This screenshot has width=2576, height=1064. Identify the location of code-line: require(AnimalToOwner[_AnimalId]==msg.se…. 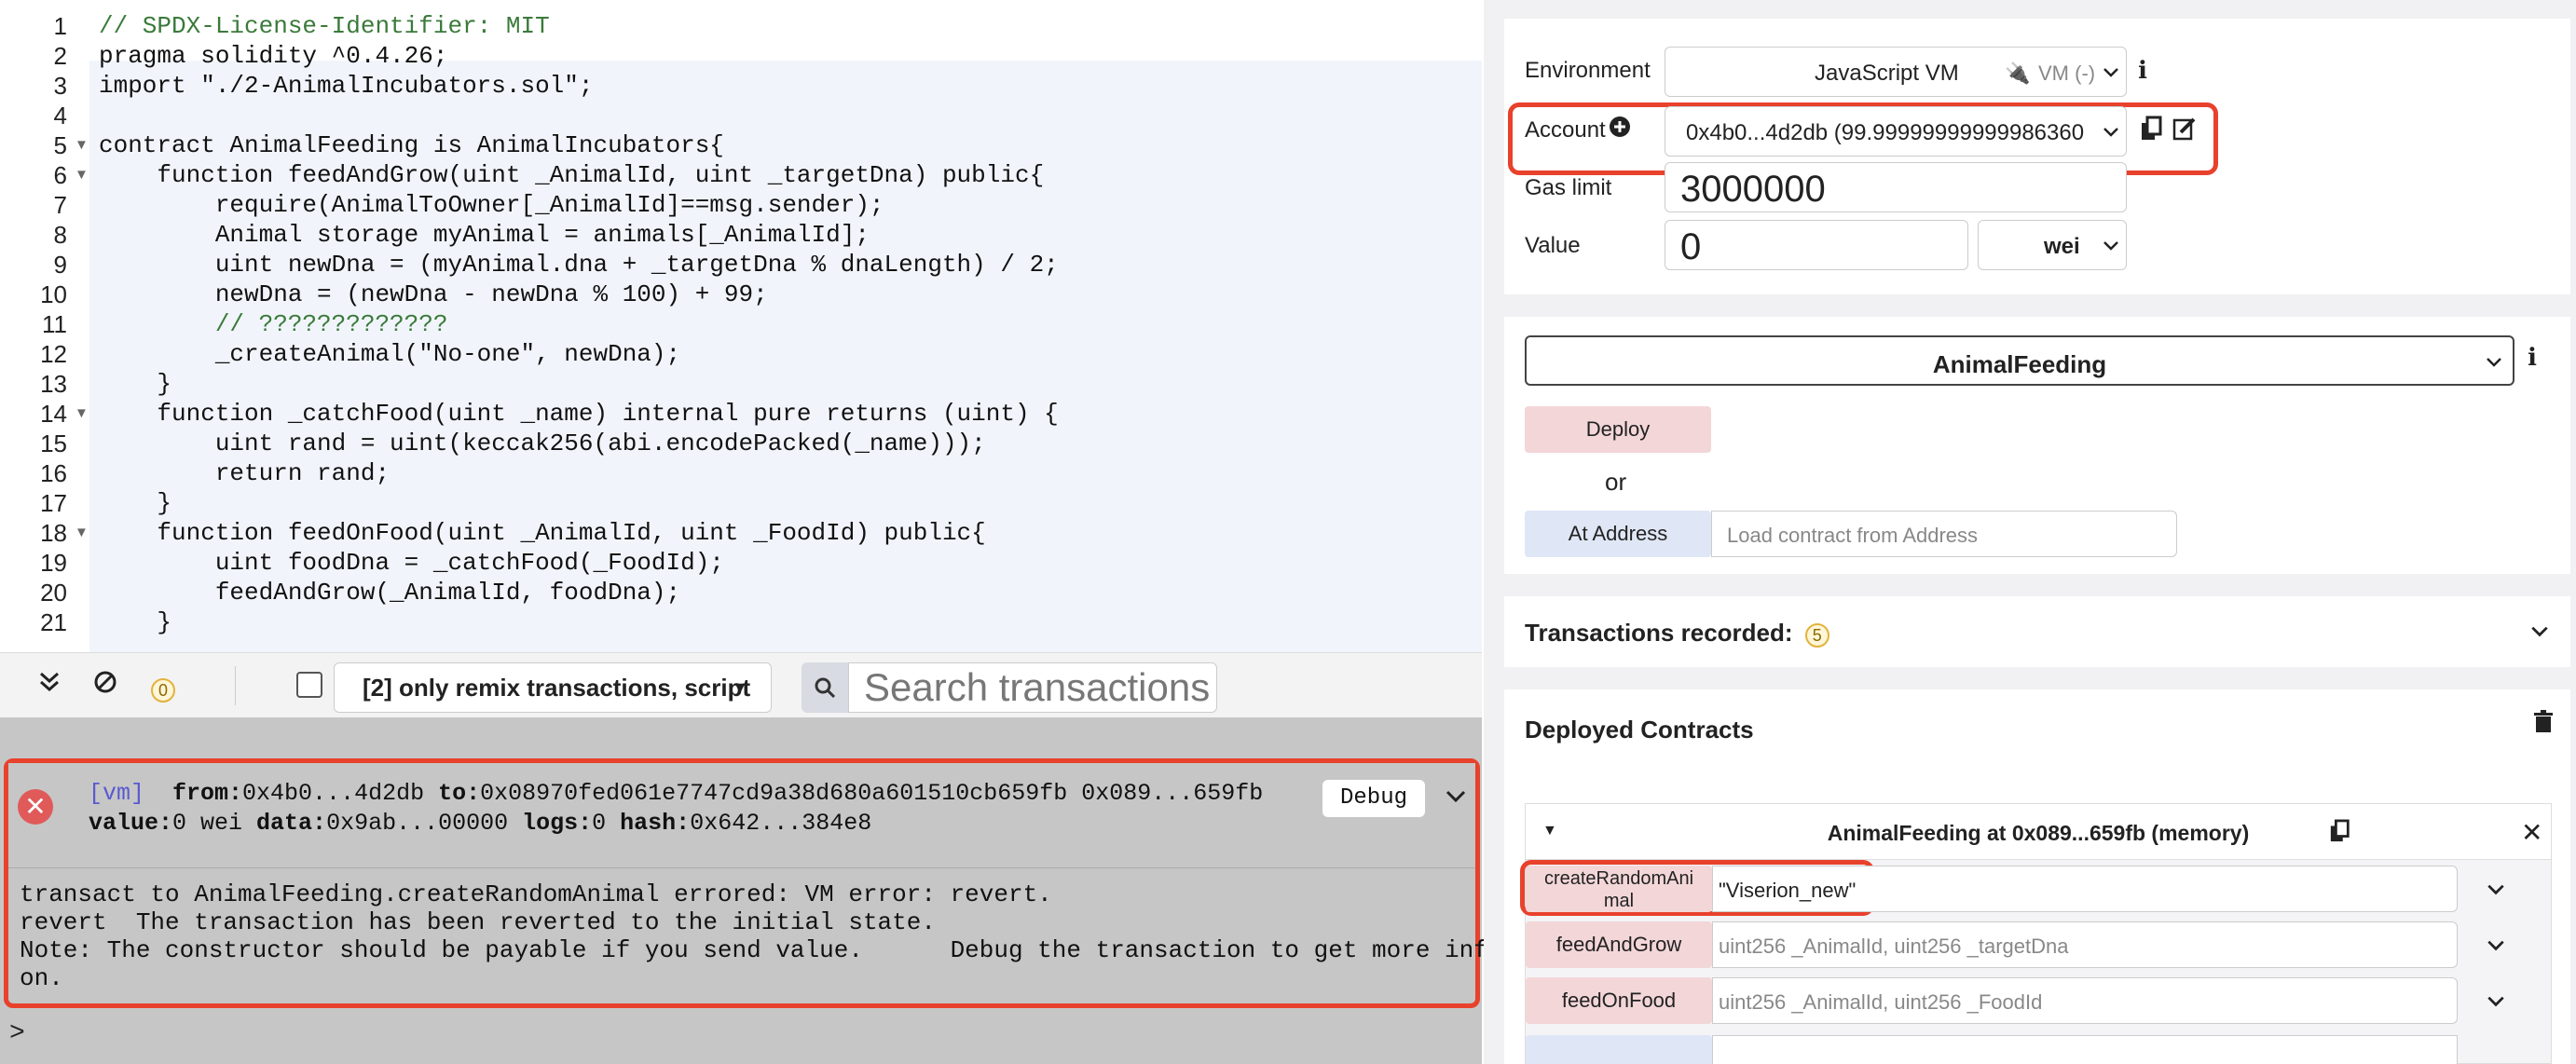
(491, 205).